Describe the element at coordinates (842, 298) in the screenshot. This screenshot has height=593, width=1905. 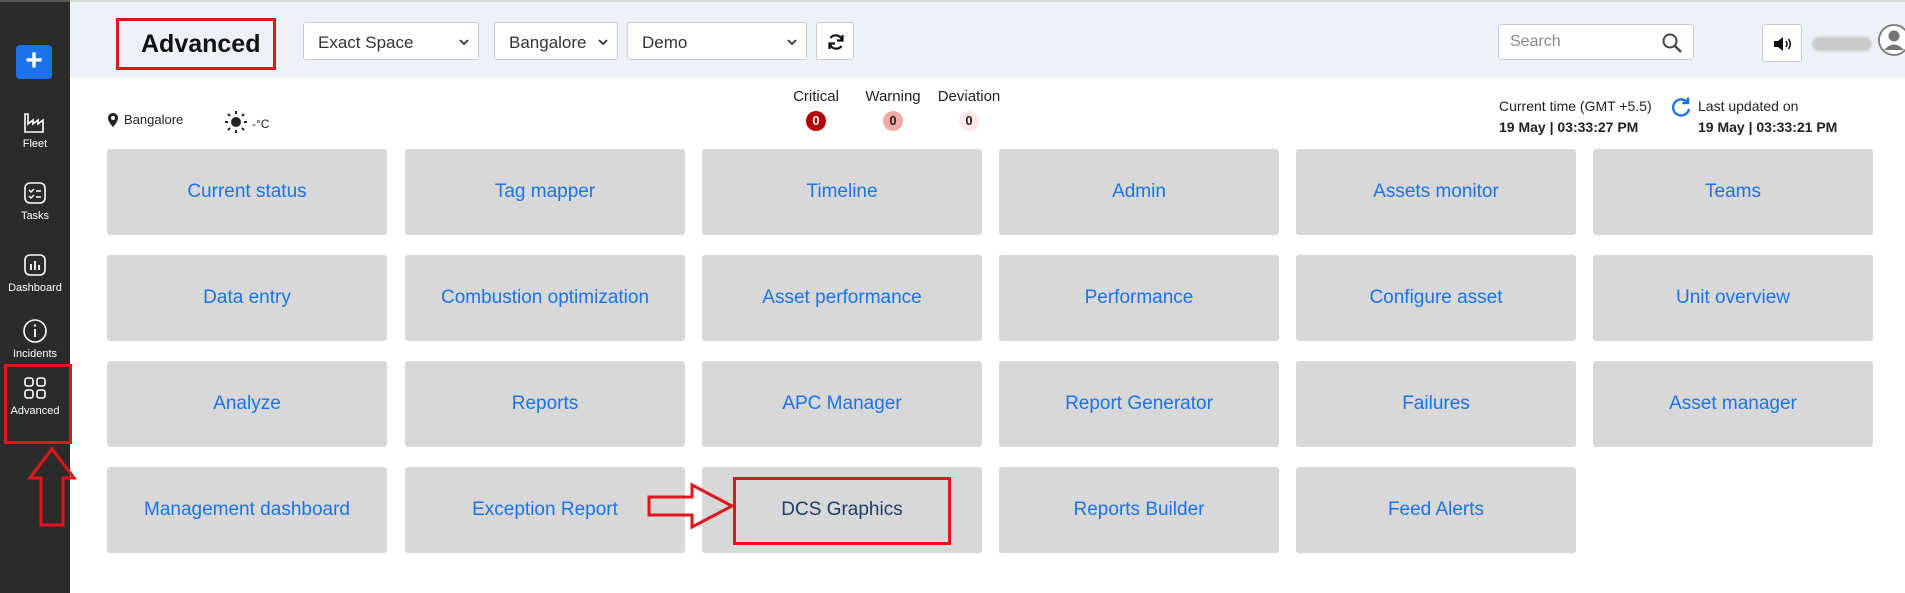
I see `tile-asset-performance: Asset performance` at that location.